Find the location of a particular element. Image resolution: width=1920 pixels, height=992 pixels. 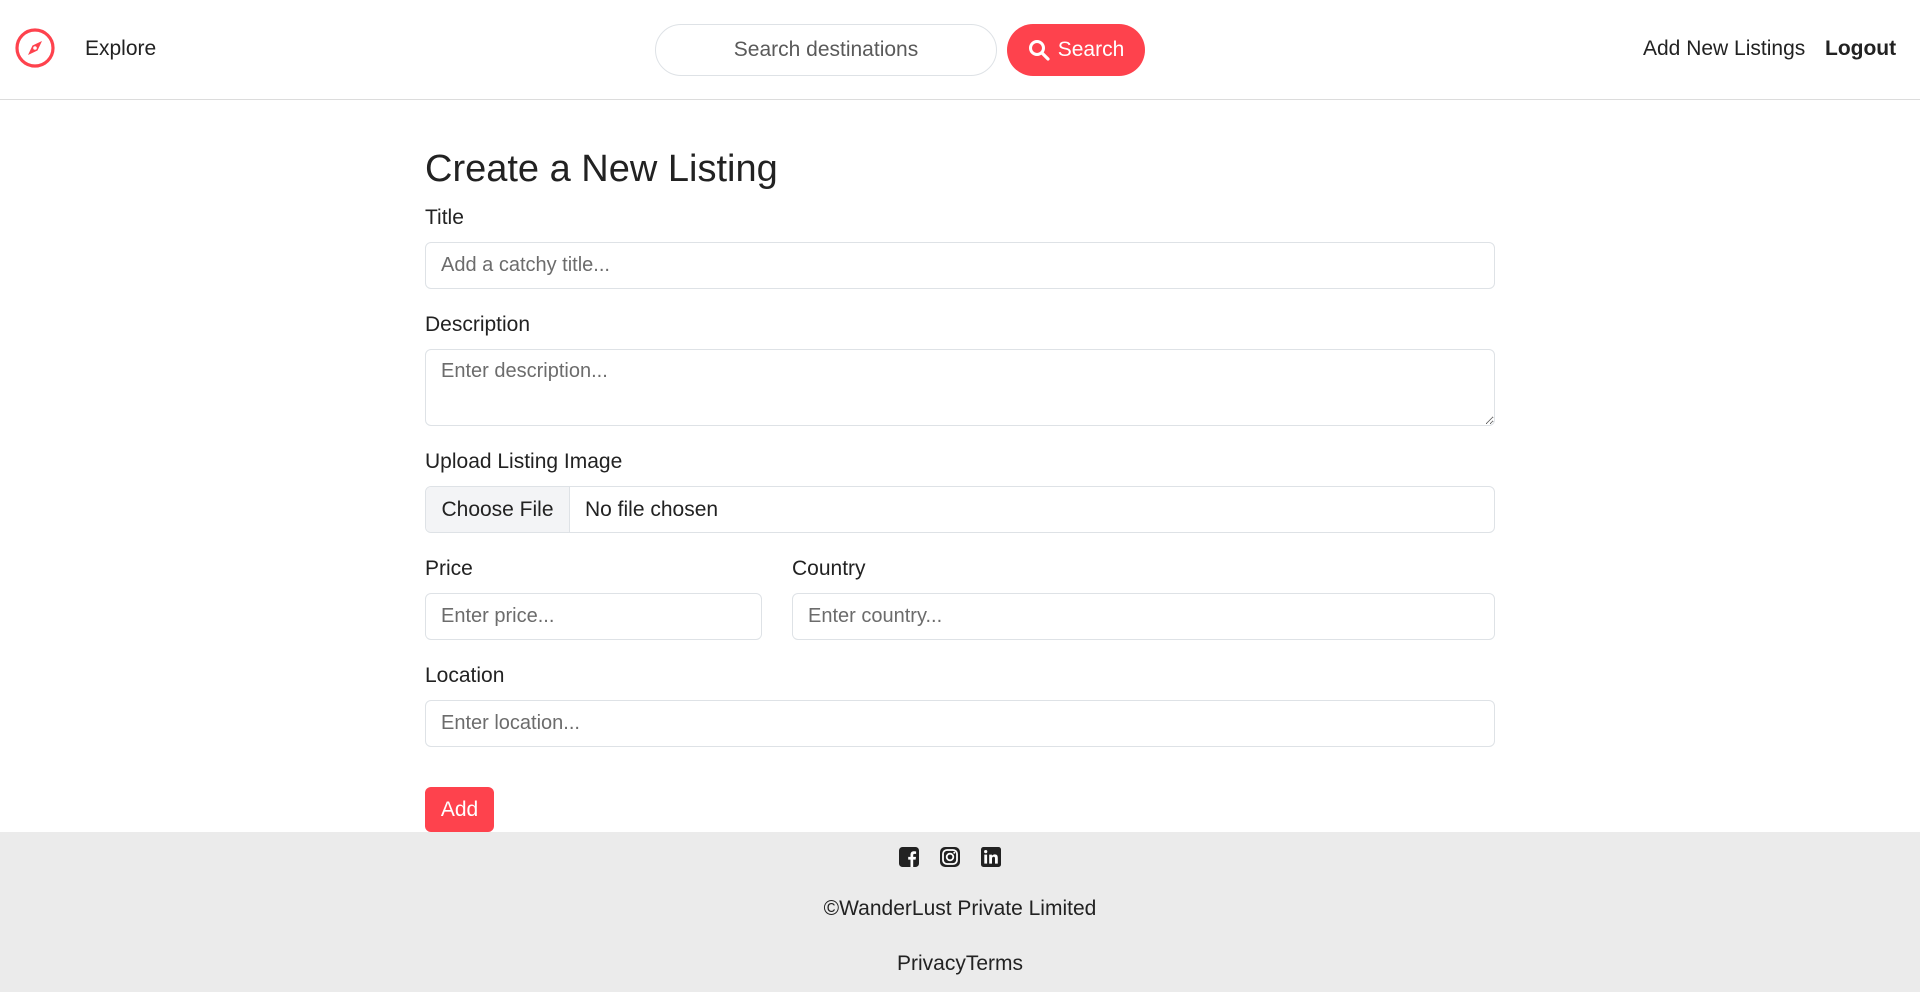

title-label: Title is located at coordinates (444, 217).